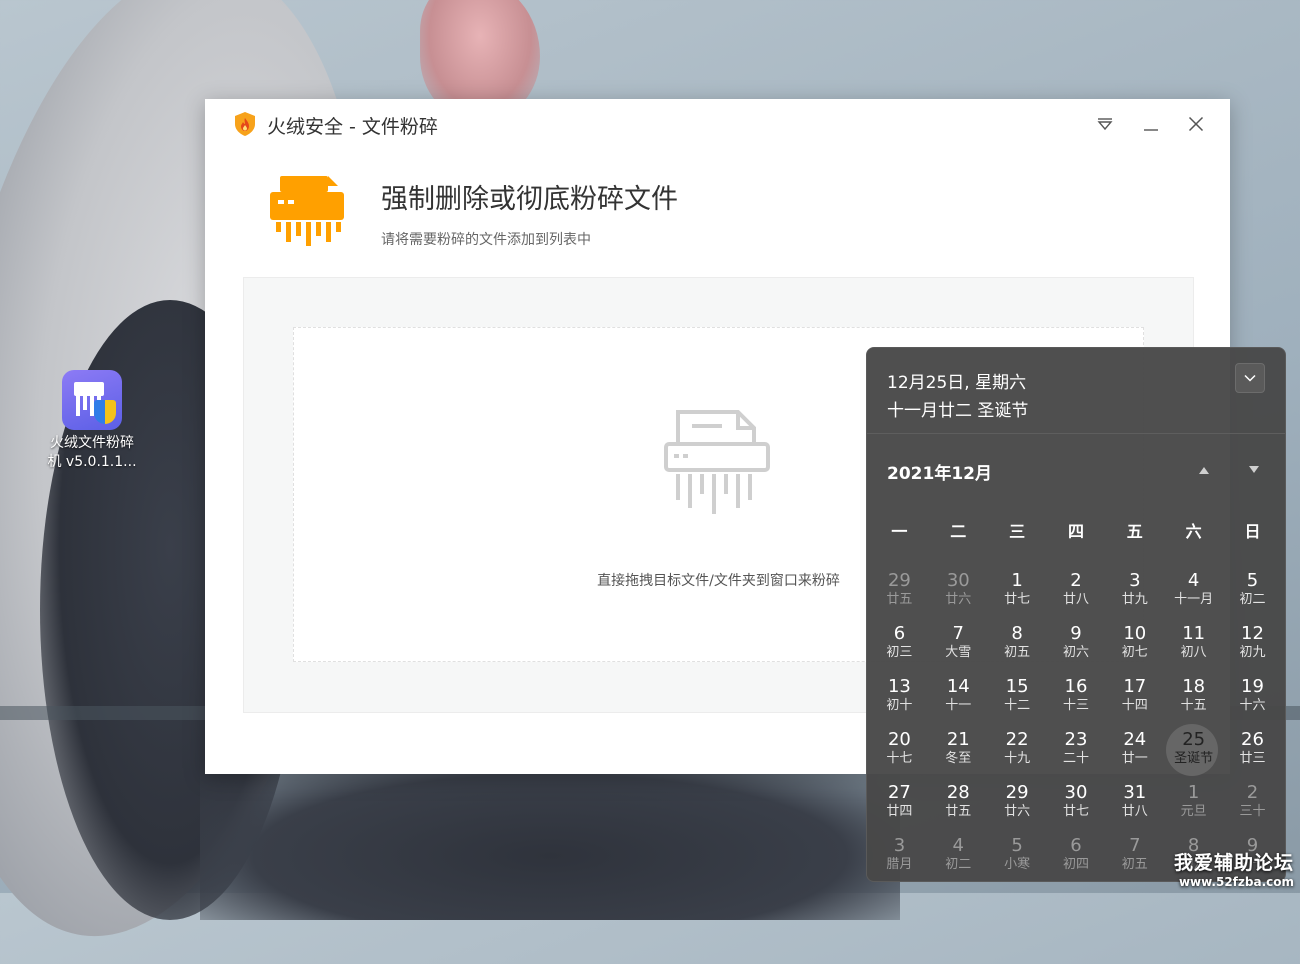 This screenshot has width=1300, height=964. What do you see at coordinates (1252, 705) in the screenshot?
I see `lunar-day-label: 十六` at bounding box center [1252, 705].